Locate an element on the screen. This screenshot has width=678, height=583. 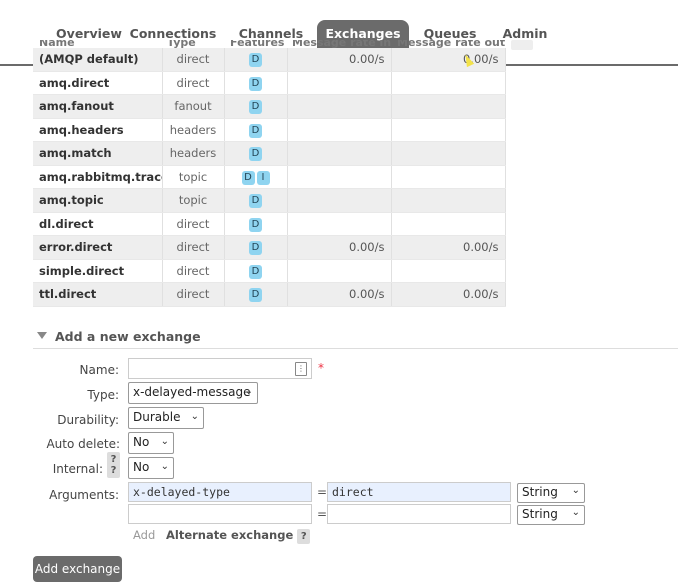
table-row: simple.direct direct D is located at coordinates (269, 271).